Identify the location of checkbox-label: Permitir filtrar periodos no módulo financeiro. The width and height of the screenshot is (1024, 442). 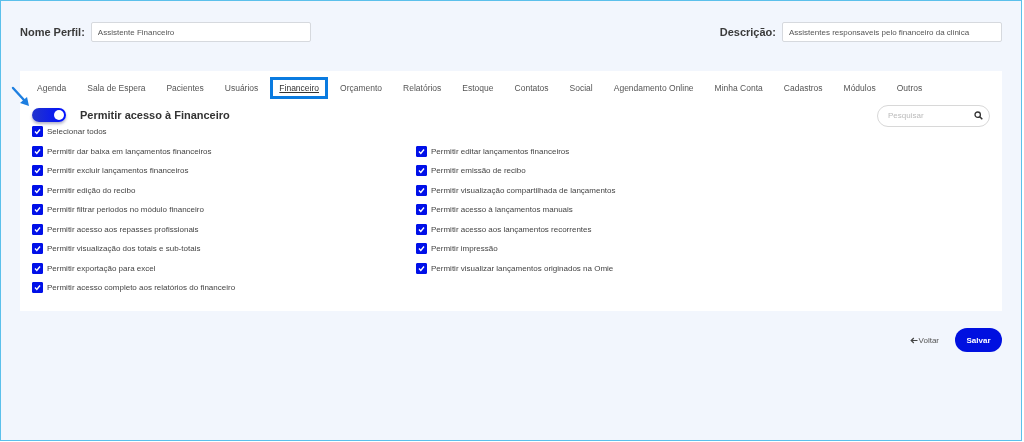
(125, 210).